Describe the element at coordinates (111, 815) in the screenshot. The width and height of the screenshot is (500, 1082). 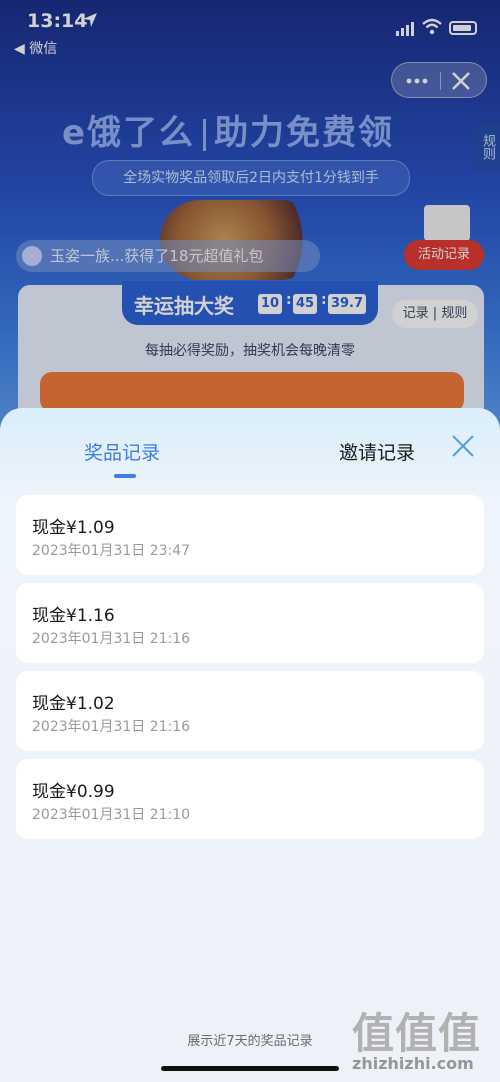
I see `record-time: 2023年01月31日 21:10` at that location.